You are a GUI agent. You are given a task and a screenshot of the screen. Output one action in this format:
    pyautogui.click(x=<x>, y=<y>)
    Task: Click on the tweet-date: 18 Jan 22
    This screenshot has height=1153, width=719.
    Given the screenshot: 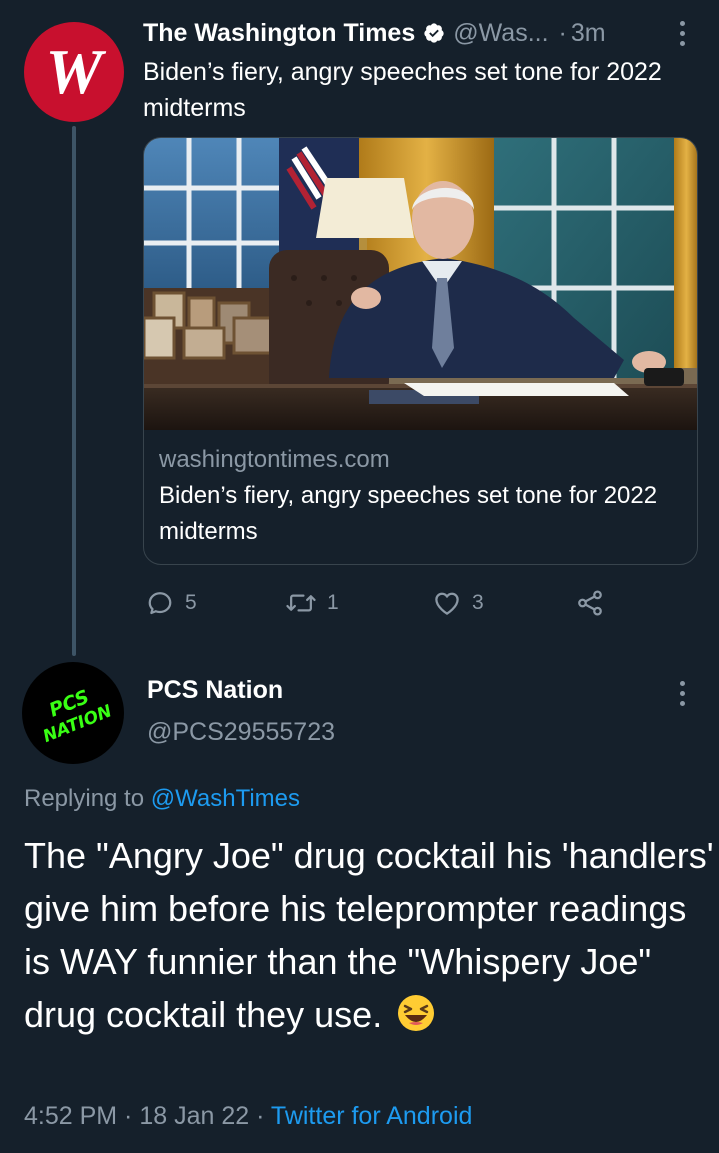 What is the action you would take?
    pyautogui.click(x=194, y=1116)
    